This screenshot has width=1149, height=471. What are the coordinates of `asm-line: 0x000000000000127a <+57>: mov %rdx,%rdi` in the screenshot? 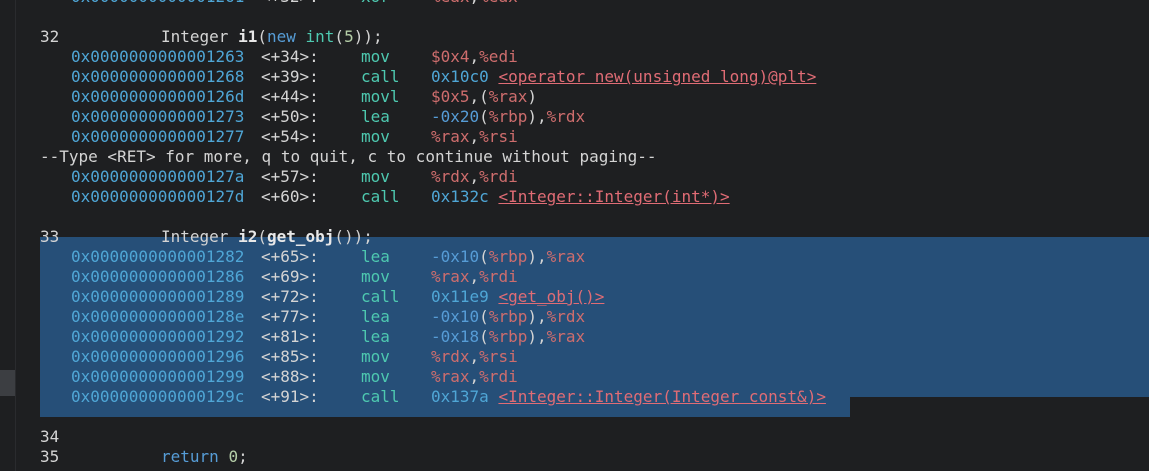 It's located at (574, 177).